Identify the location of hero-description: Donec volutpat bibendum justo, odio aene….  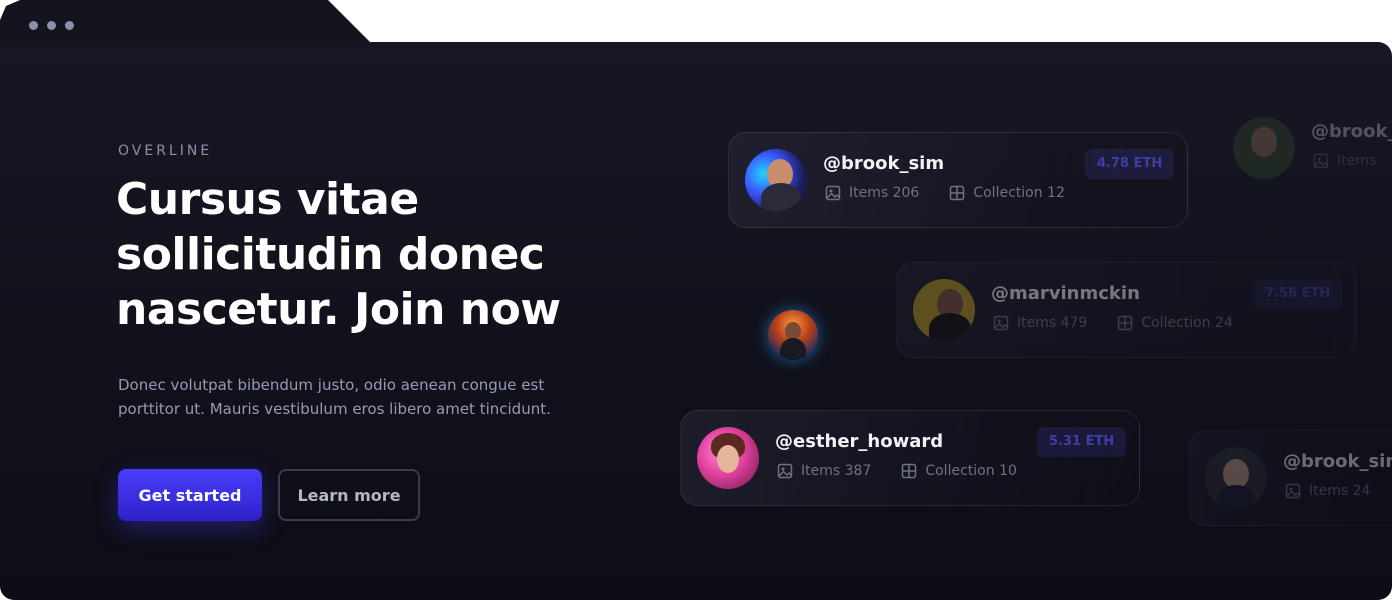
(353, 397).